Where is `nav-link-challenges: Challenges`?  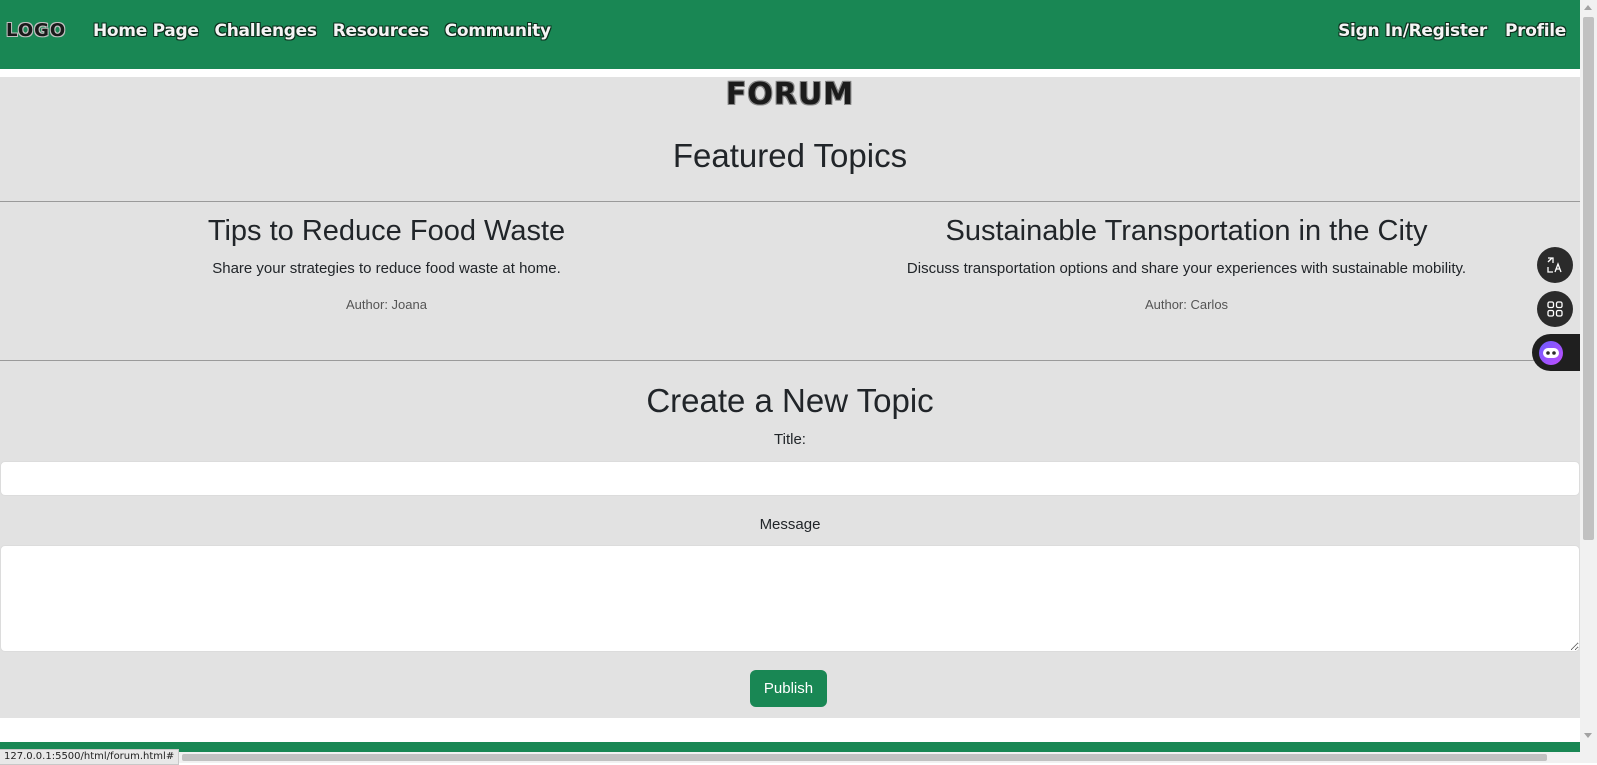
nav-link-challenges: Challenges is located at coordinates (266, 31).